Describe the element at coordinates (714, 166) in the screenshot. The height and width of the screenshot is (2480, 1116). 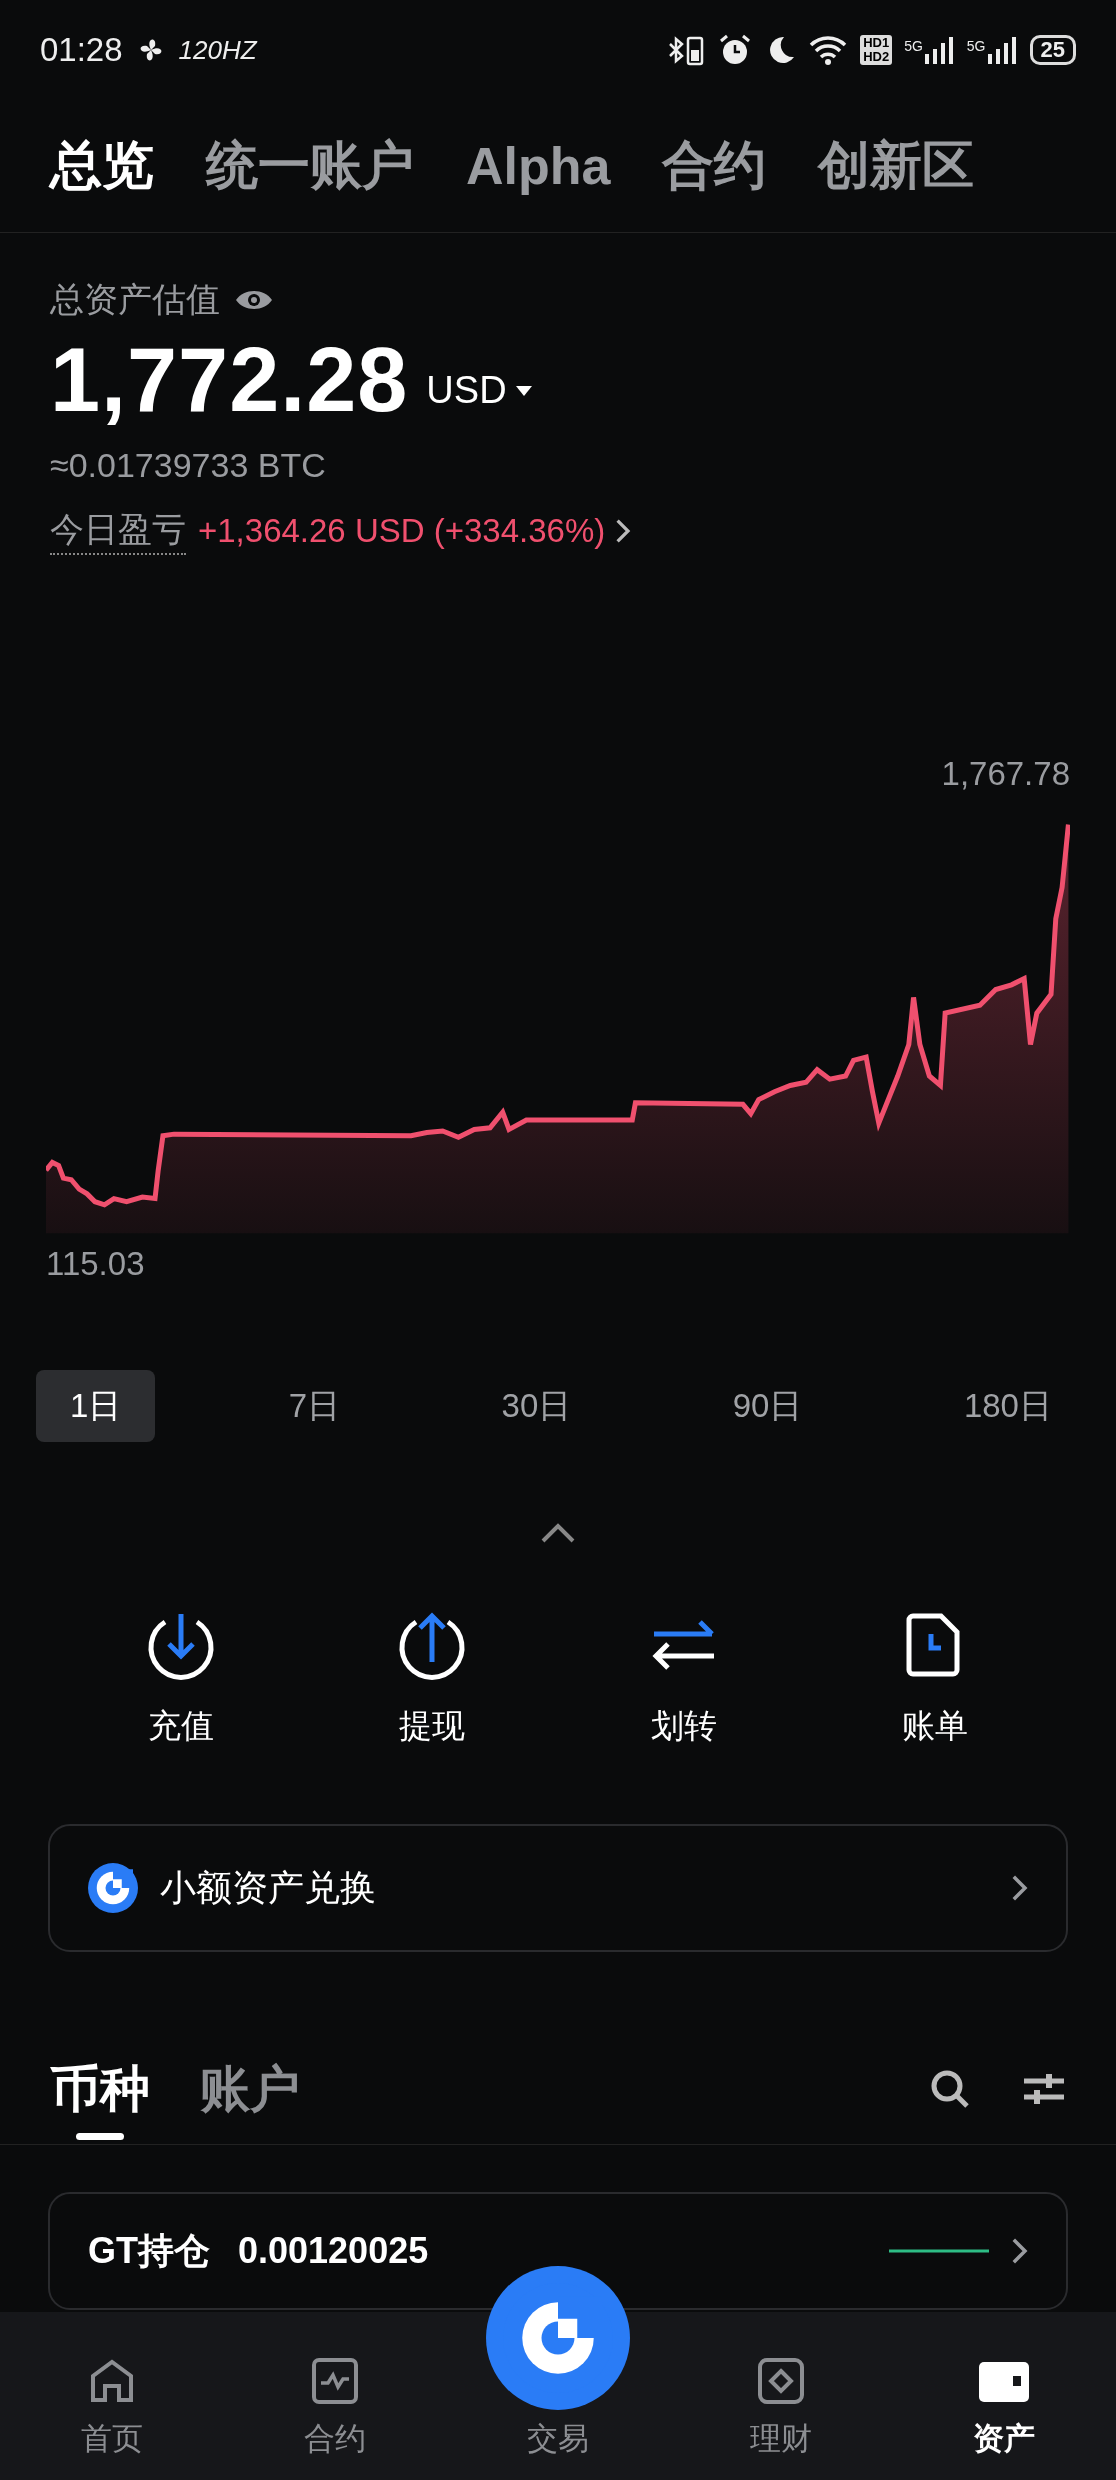
I see `top-tab: 合约` at that location.